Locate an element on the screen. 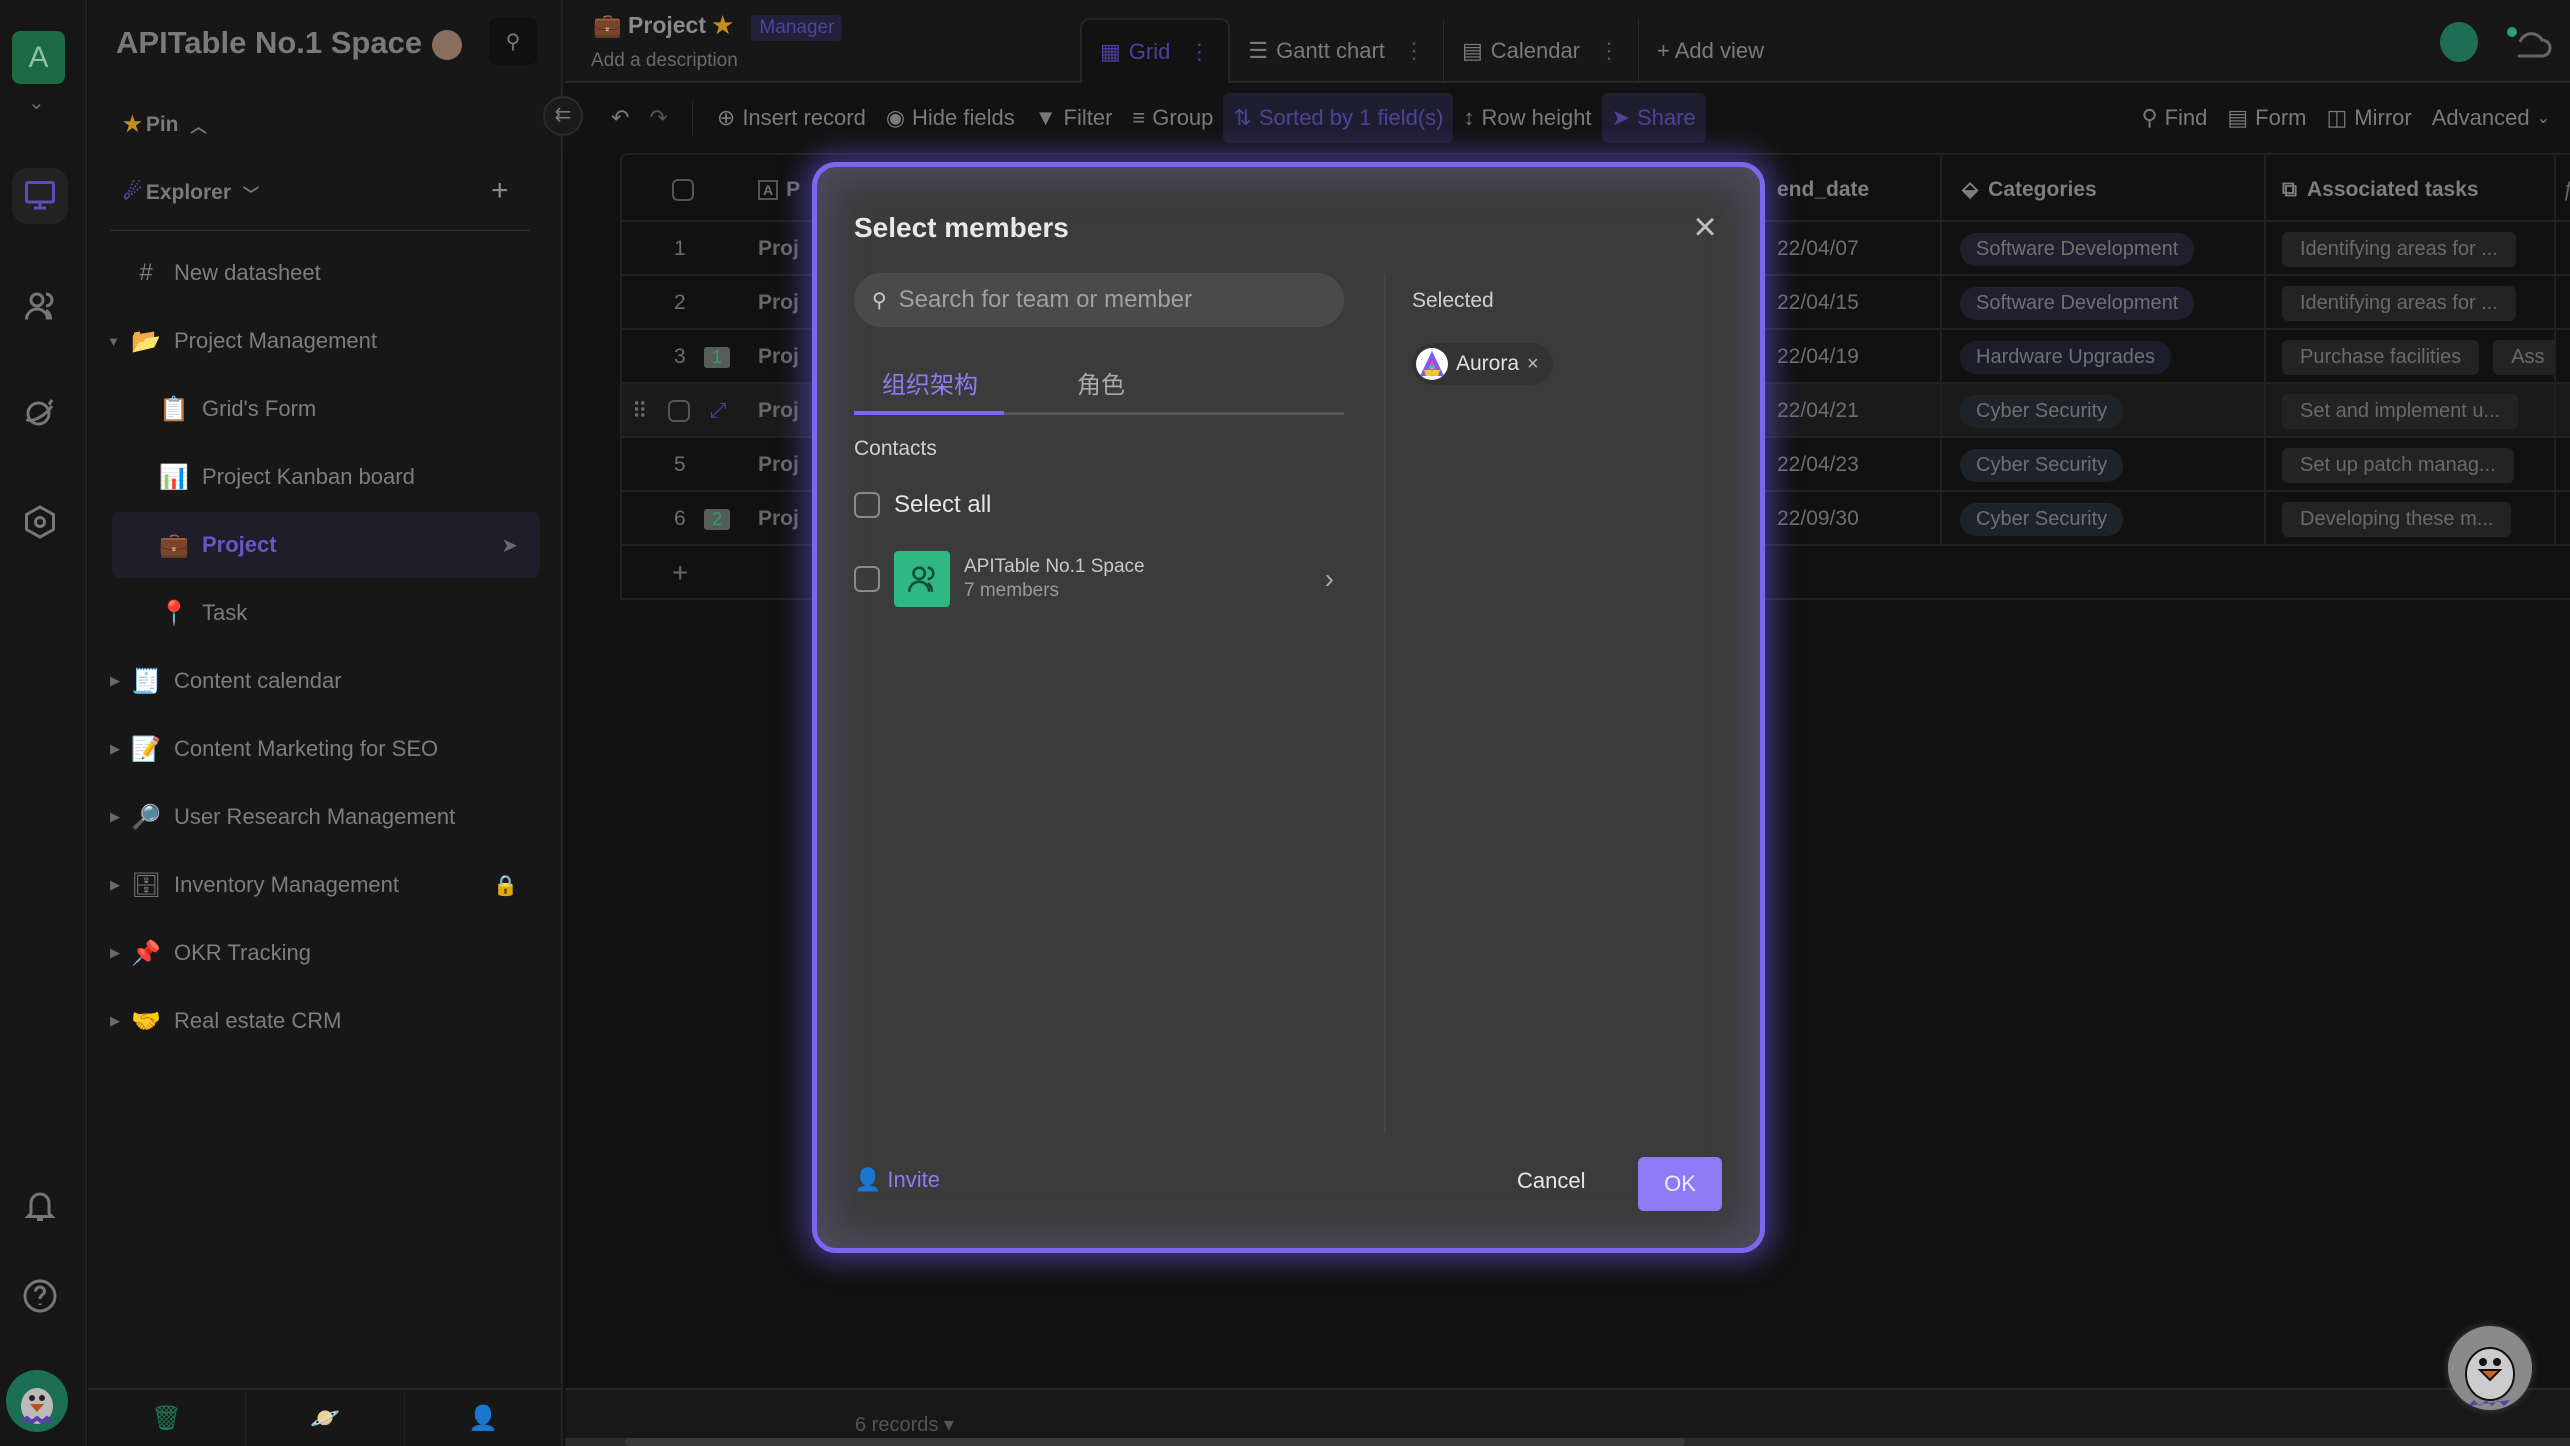  invite-label: Invite is located at coordinates (913, 1179).